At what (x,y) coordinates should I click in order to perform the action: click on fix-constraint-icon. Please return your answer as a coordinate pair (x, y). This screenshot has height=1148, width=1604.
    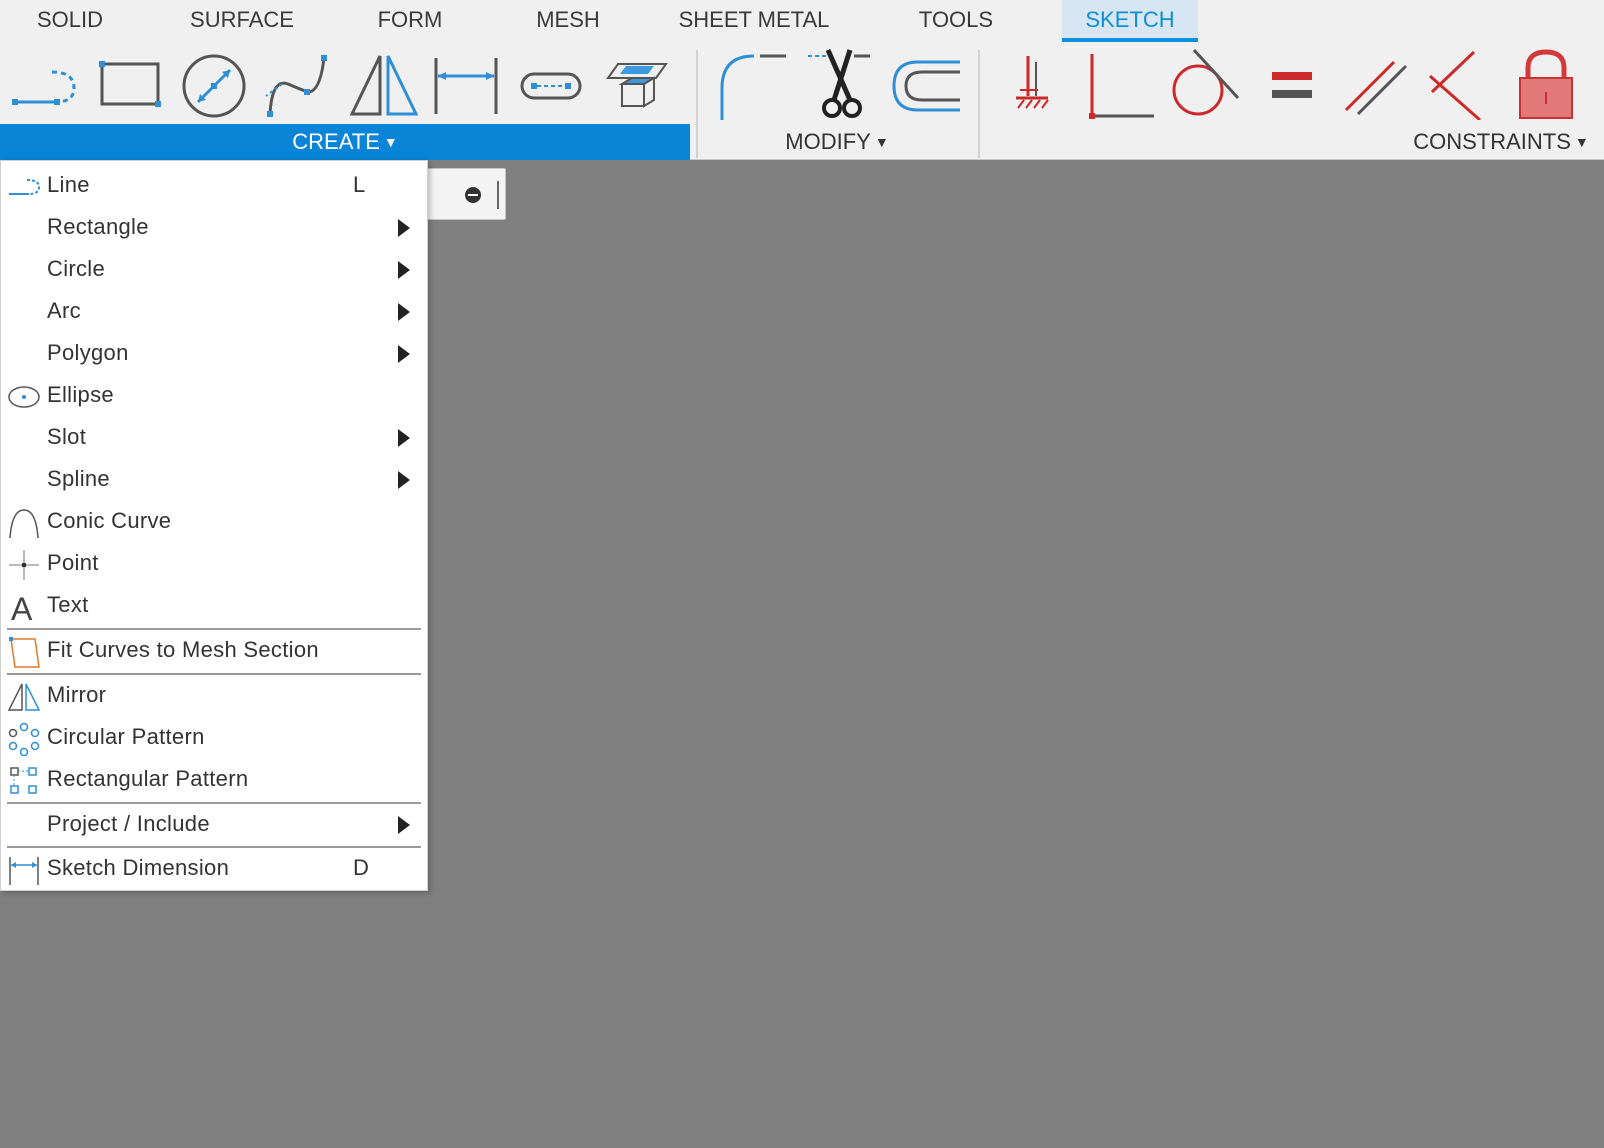
    Looking at the image, I should click on (1034, 84).